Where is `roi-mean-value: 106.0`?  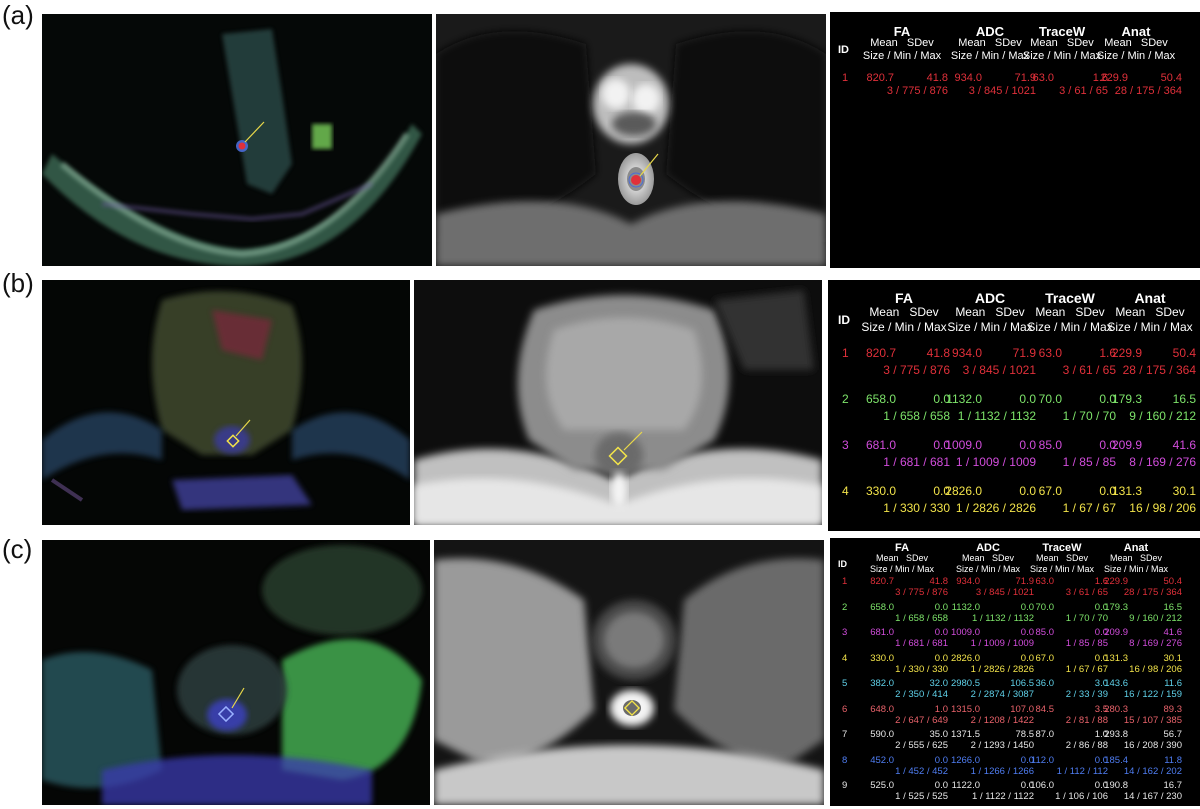
roi-mean-value: 106.0 is located at coordinates (1042, 785).